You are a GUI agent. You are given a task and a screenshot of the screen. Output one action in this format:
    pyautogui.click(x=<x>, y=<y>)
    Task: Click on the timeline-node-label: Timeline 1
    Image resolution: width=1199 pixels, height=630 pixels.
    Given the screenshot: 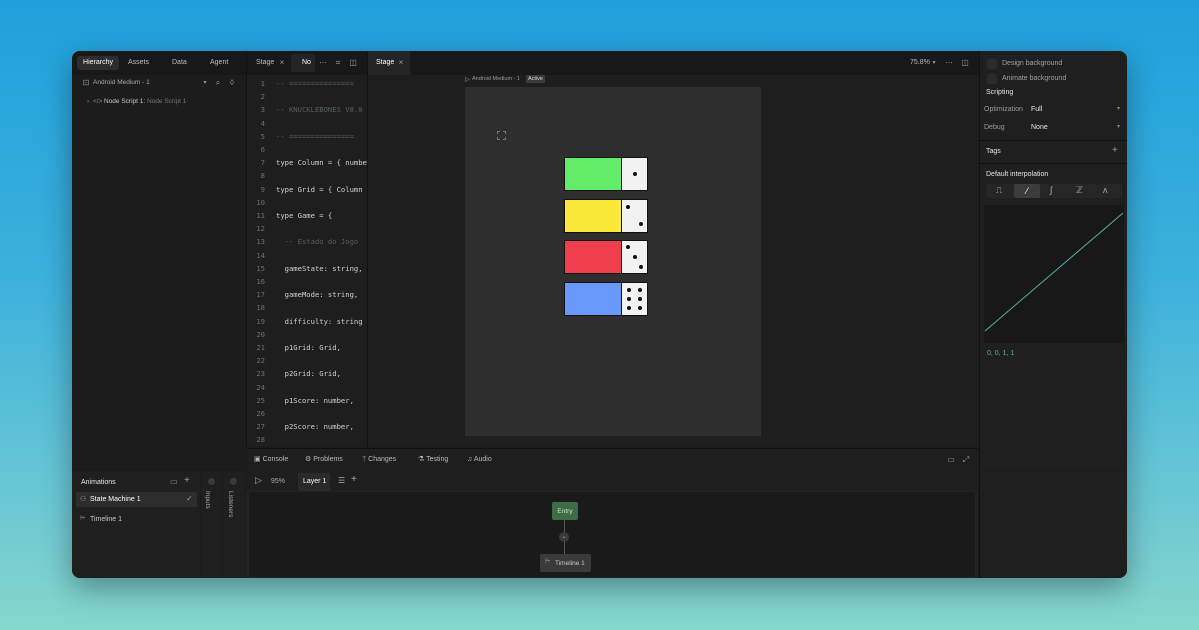 What is the action you would take?
    pyautogui.click(x=570, y=563)
    